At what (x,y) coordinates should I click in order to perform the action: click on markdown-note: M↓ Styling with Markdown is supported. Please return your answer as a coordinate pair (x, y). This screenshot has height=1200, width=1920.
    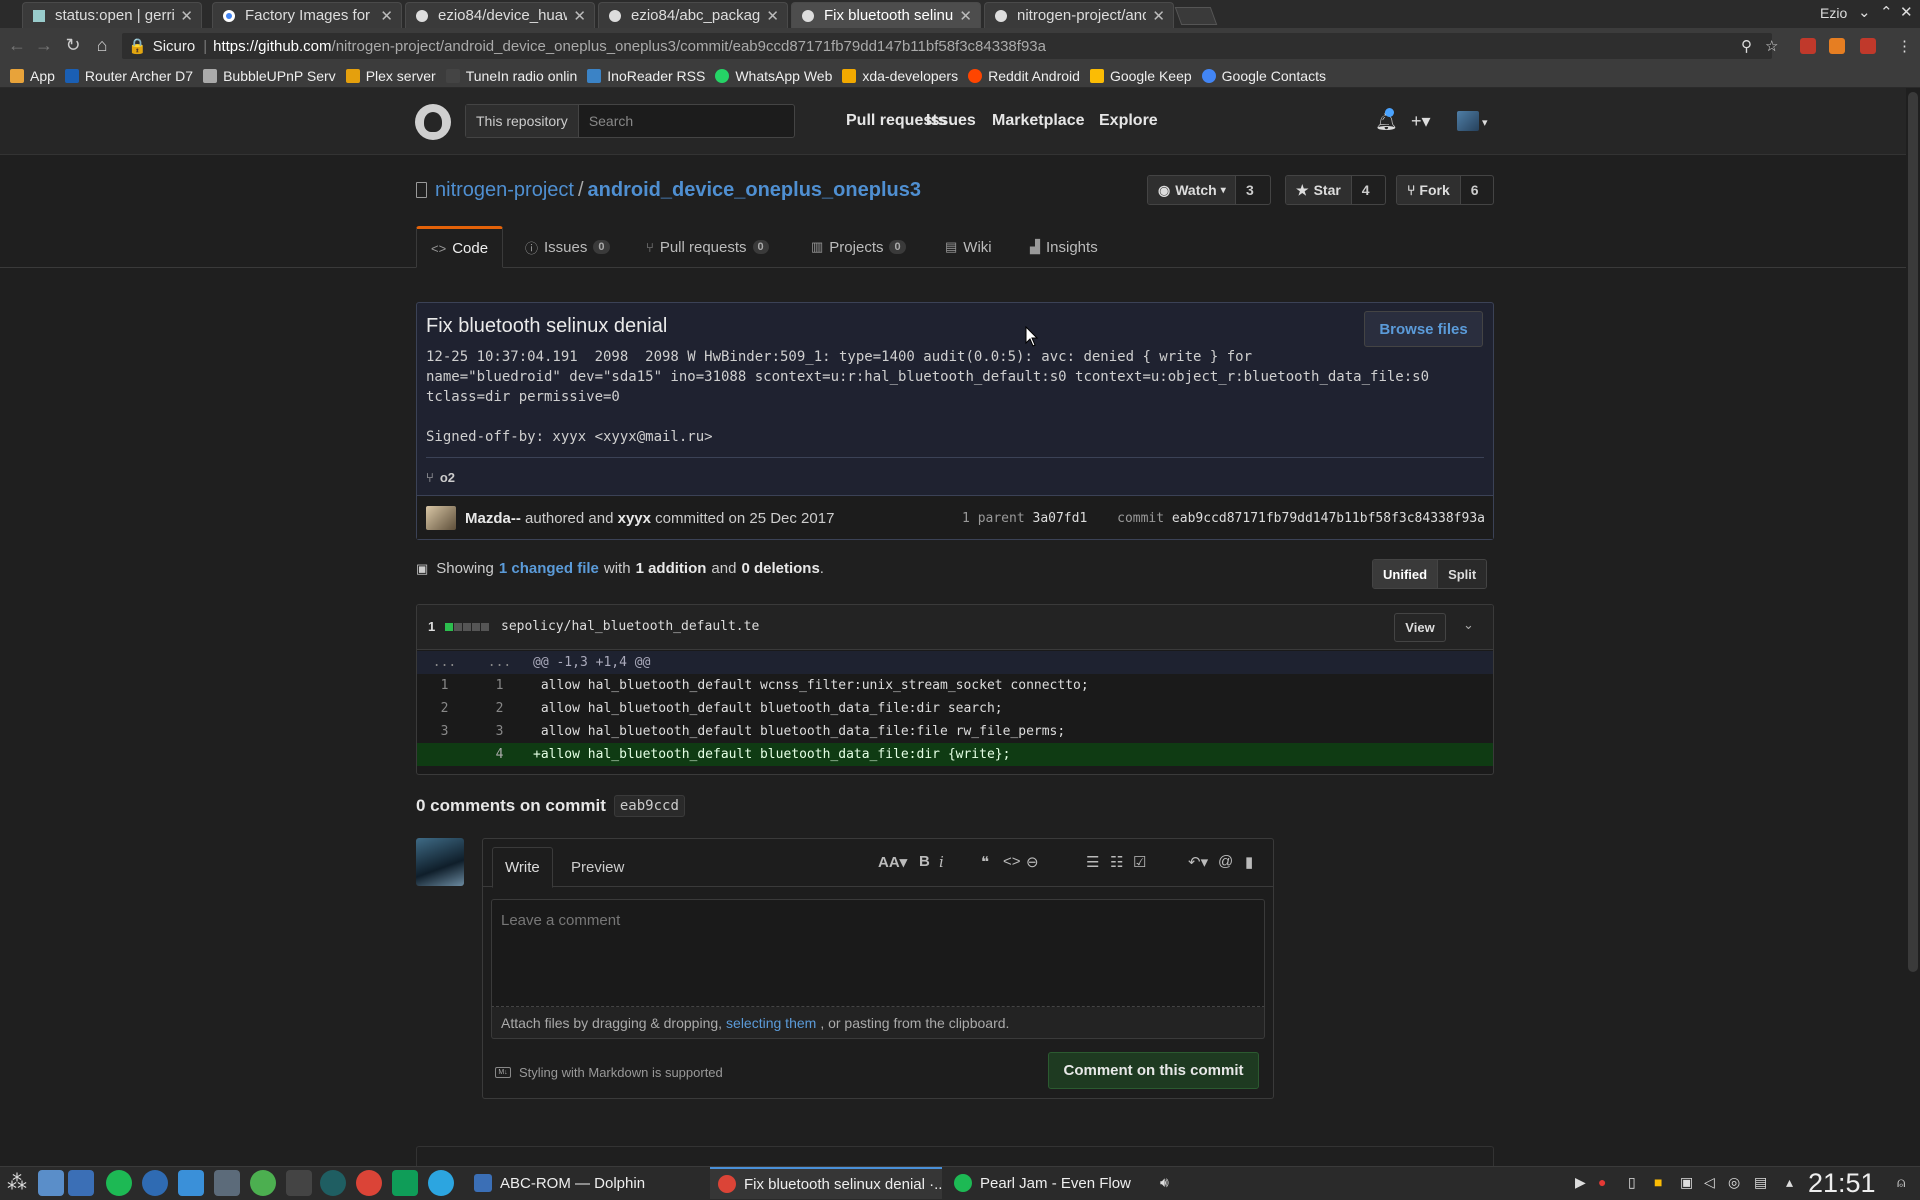
    Looking at the image, I should click on (609, 1072).